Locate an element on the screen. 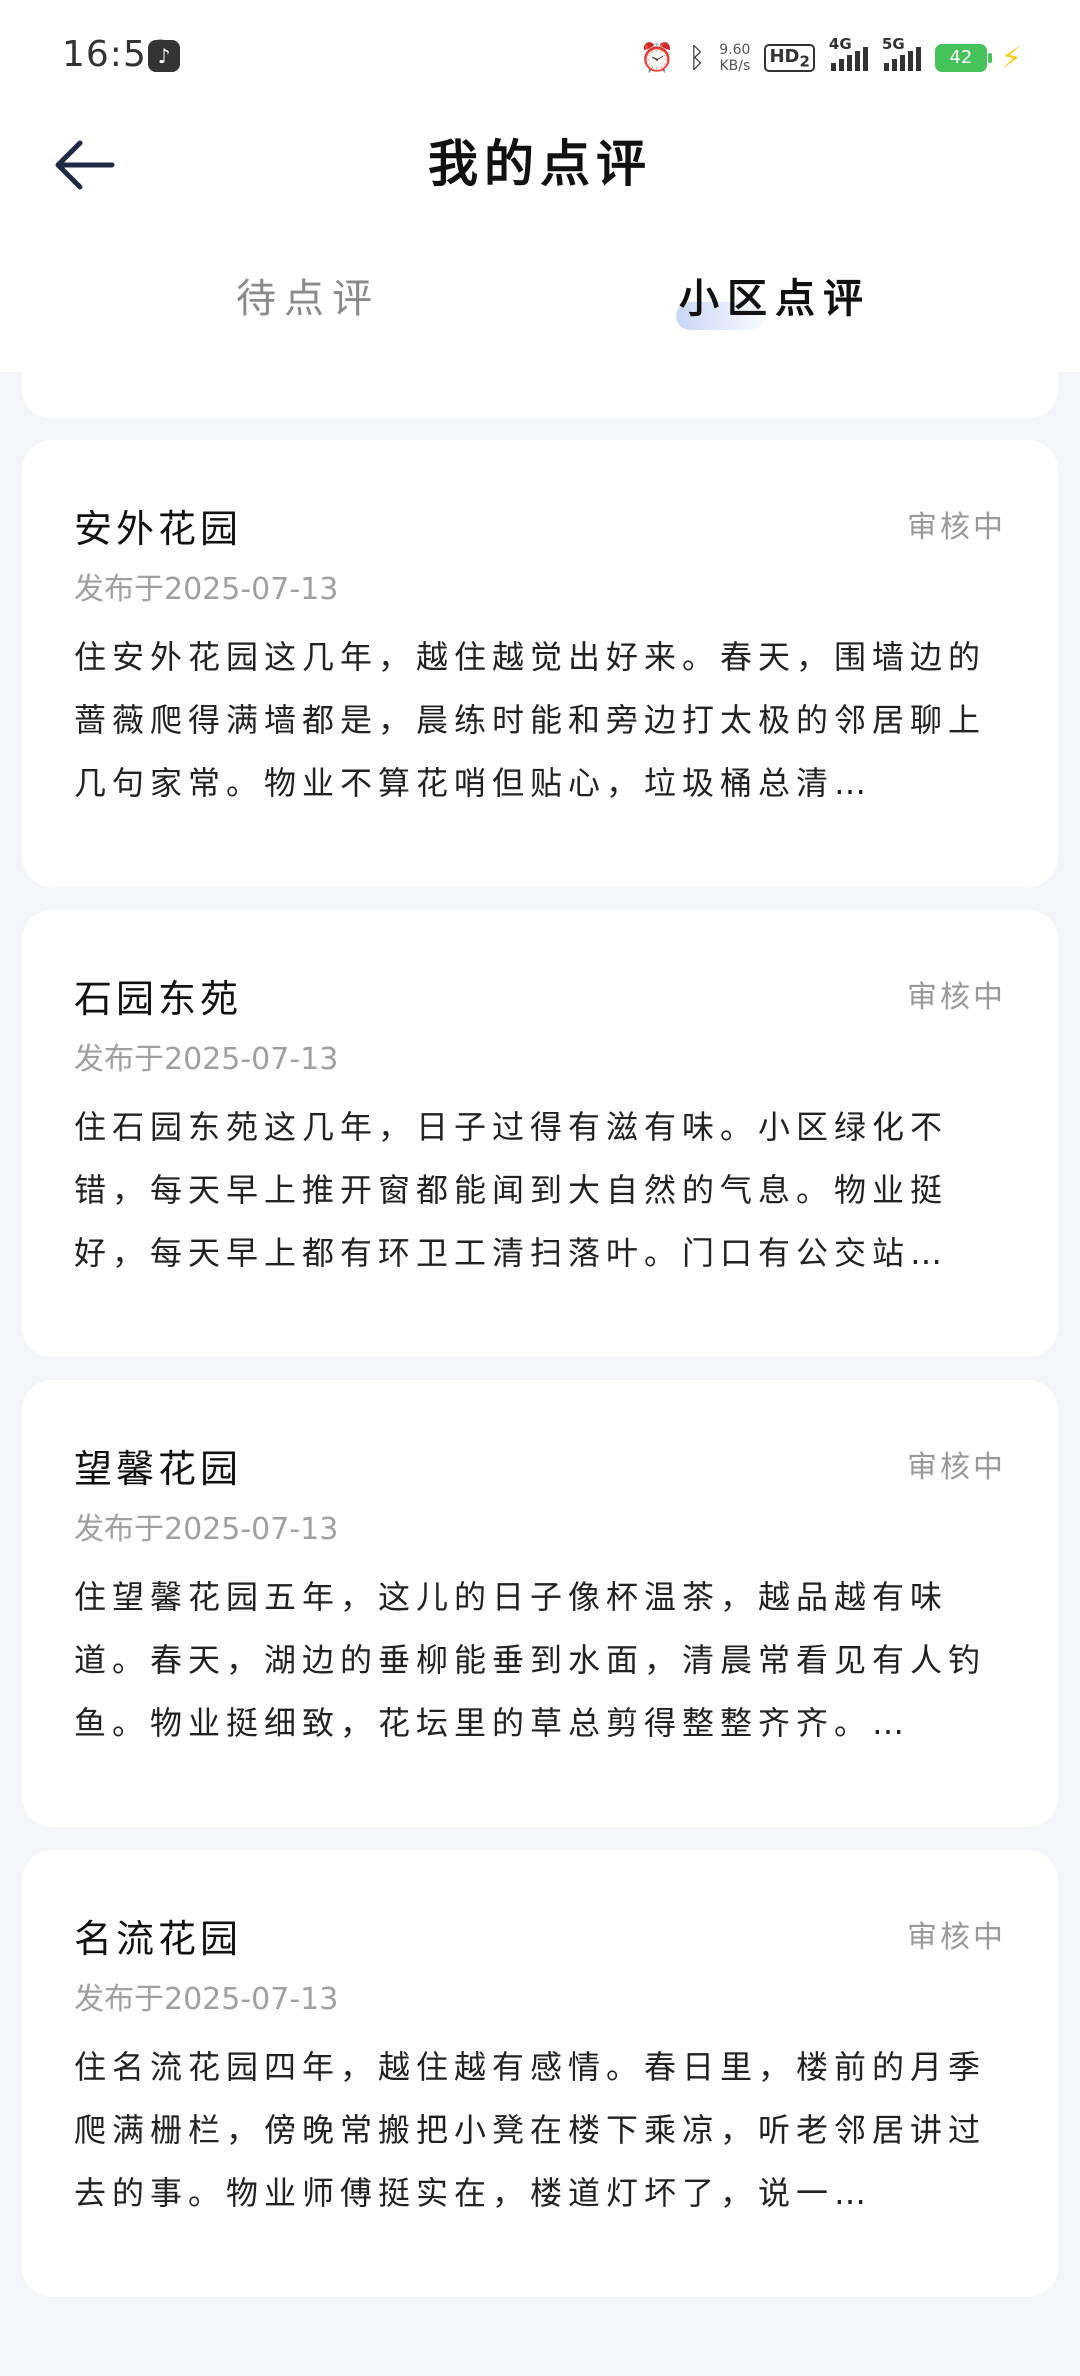 Image resolution: width=1080 pixels, height=2376 pixels. community-name: 名流花园 is located at coordinates (158, 1939).